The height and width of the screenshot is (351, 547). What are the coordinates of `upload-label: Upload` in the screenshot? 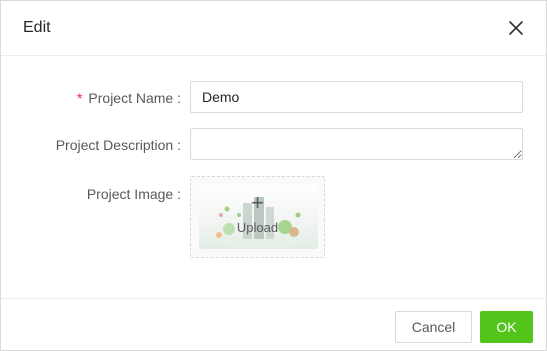 It's located at (257, 227).